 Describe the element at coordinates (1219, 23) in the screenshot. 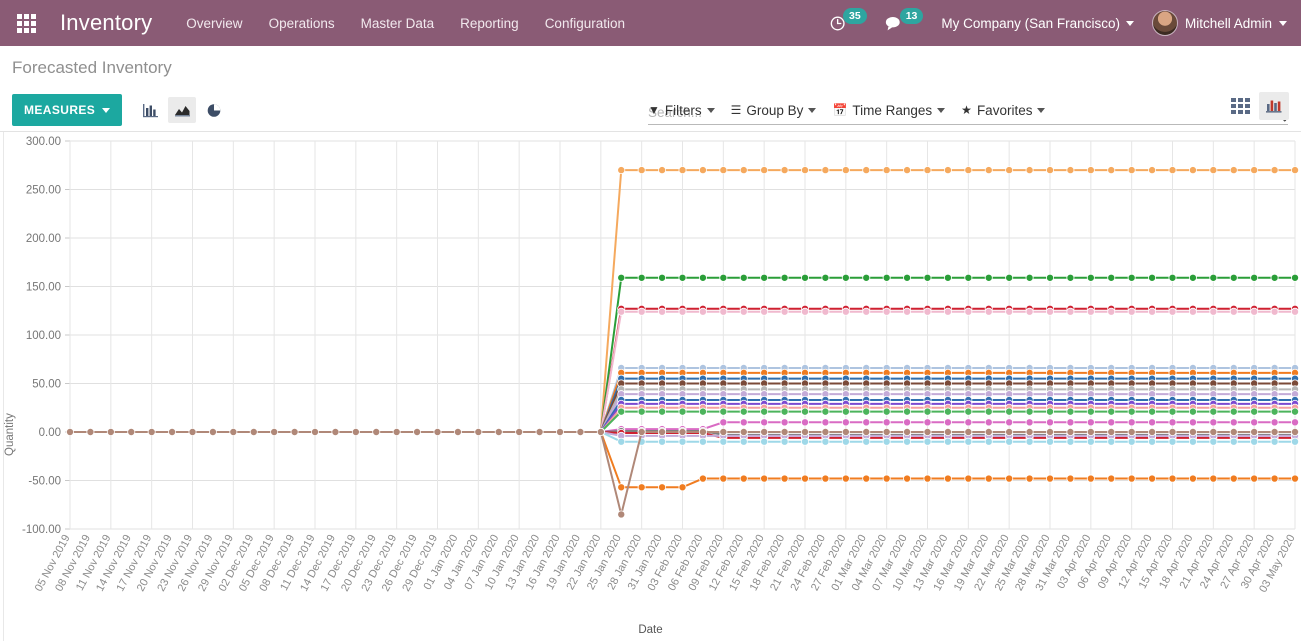

I see `user-menu: Mitchell Admin` at that location.